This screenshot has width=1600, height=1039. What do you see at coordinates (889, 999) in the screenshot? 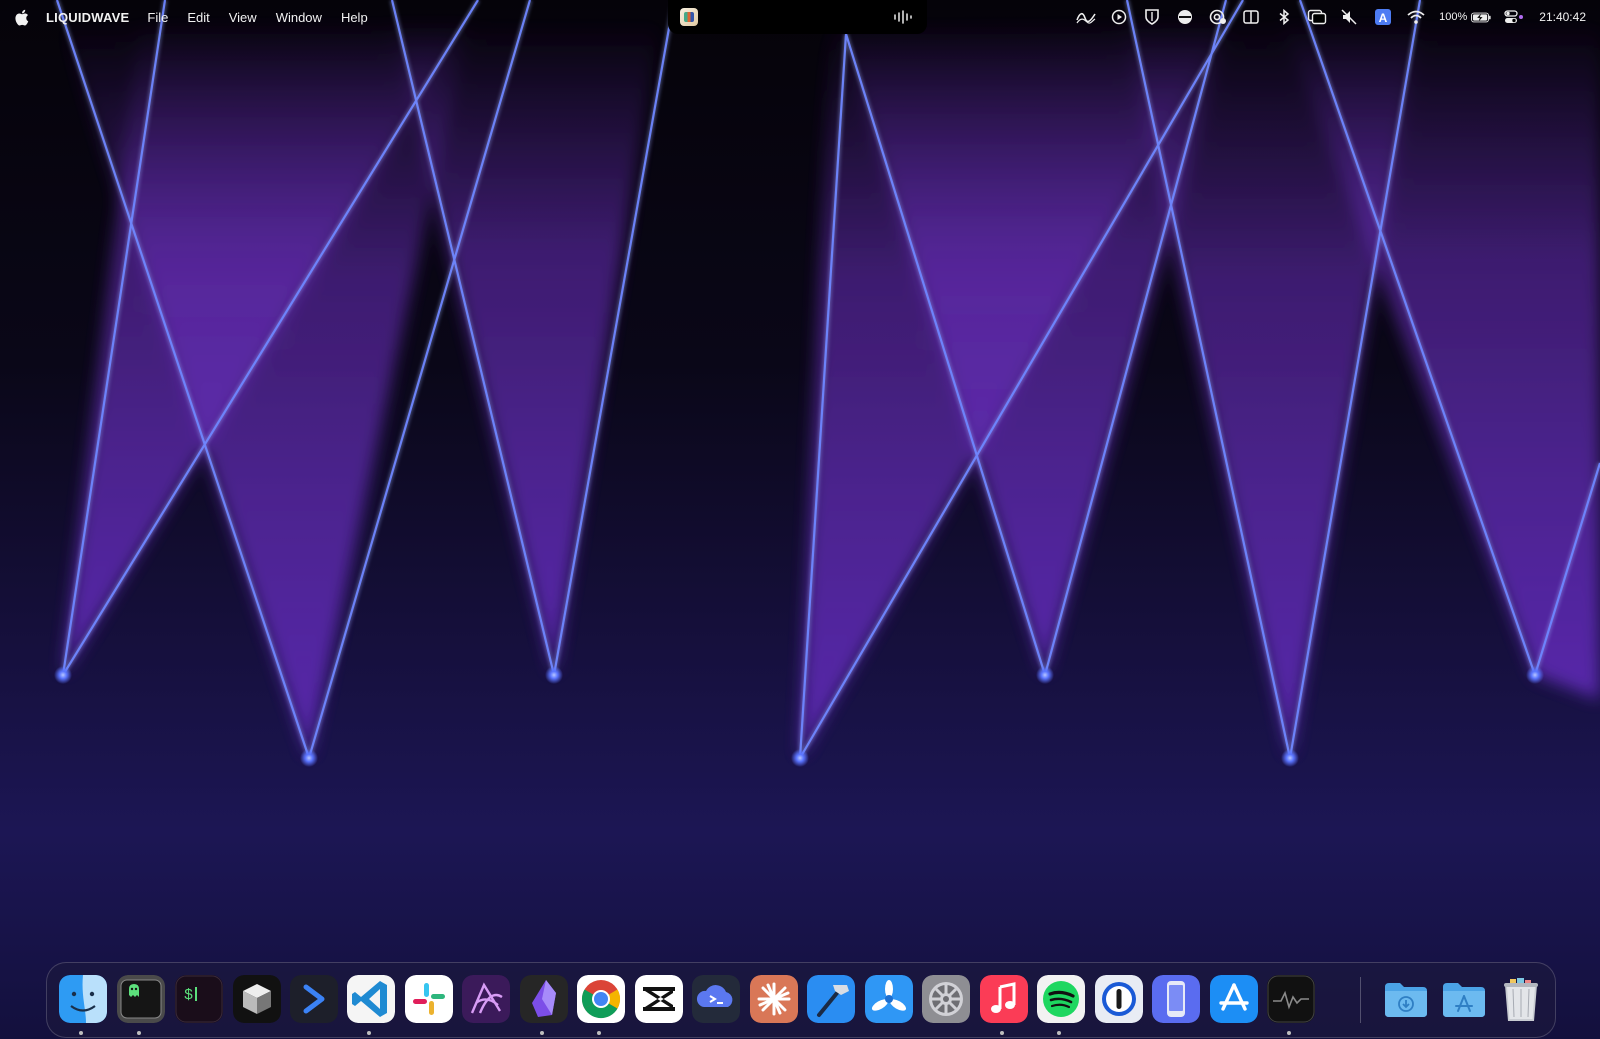
I see `fan-app-icon` at bounding box center [889, 999].